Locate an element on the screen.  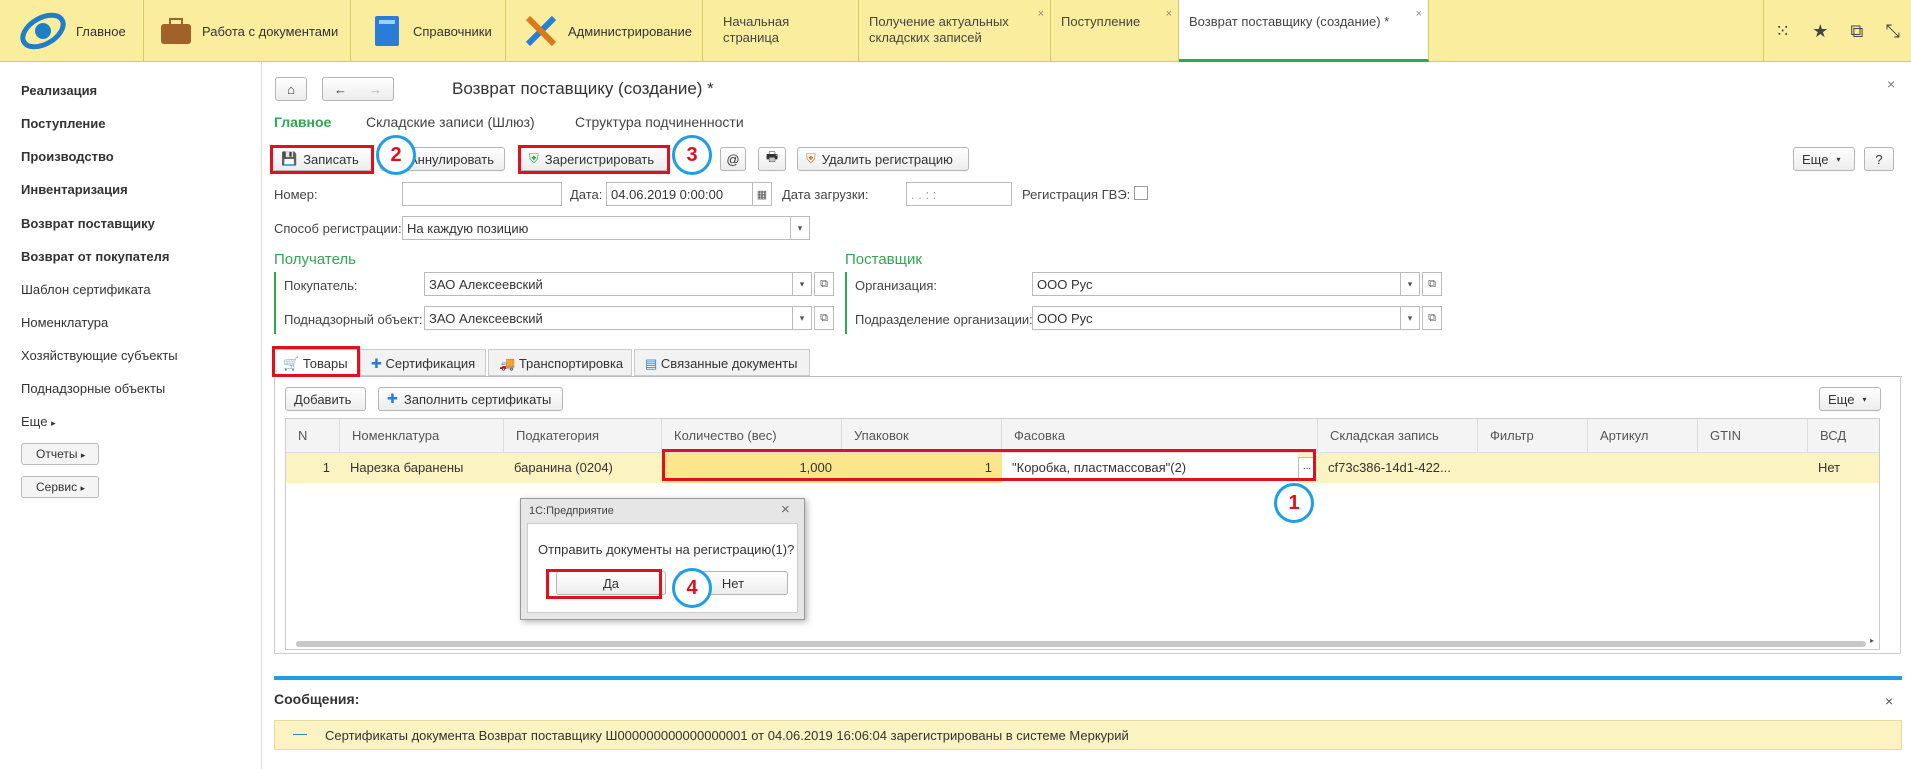
sidebar-item-sales: Реализация is located at coordinates (59, 90).